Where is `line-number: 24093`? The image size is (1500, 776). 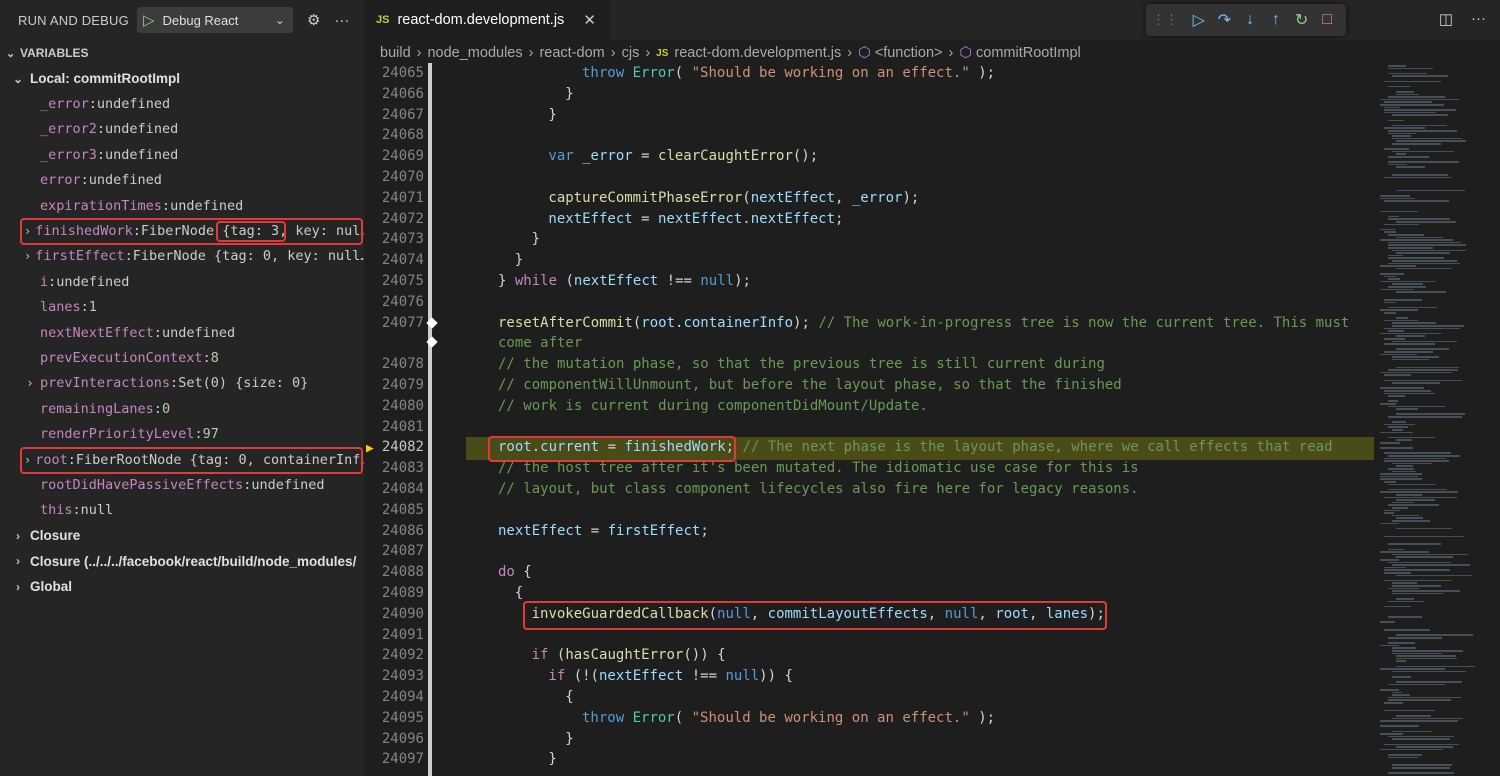 line-number: 24093 is located at coordinates (394, 676).